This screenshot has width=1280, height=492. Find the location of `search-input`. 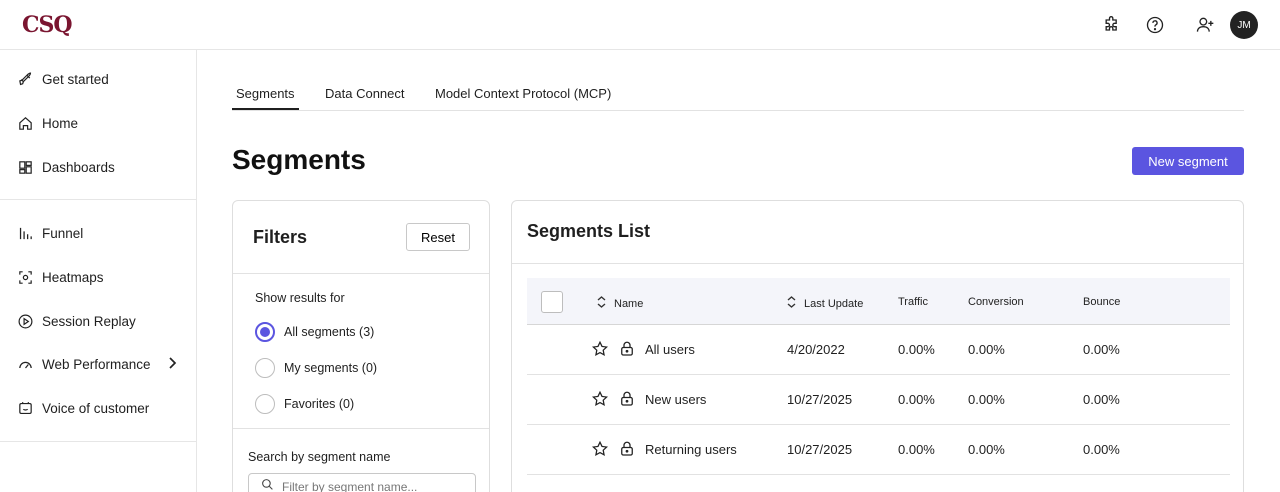

search-input is located at coordinates (372, 486).